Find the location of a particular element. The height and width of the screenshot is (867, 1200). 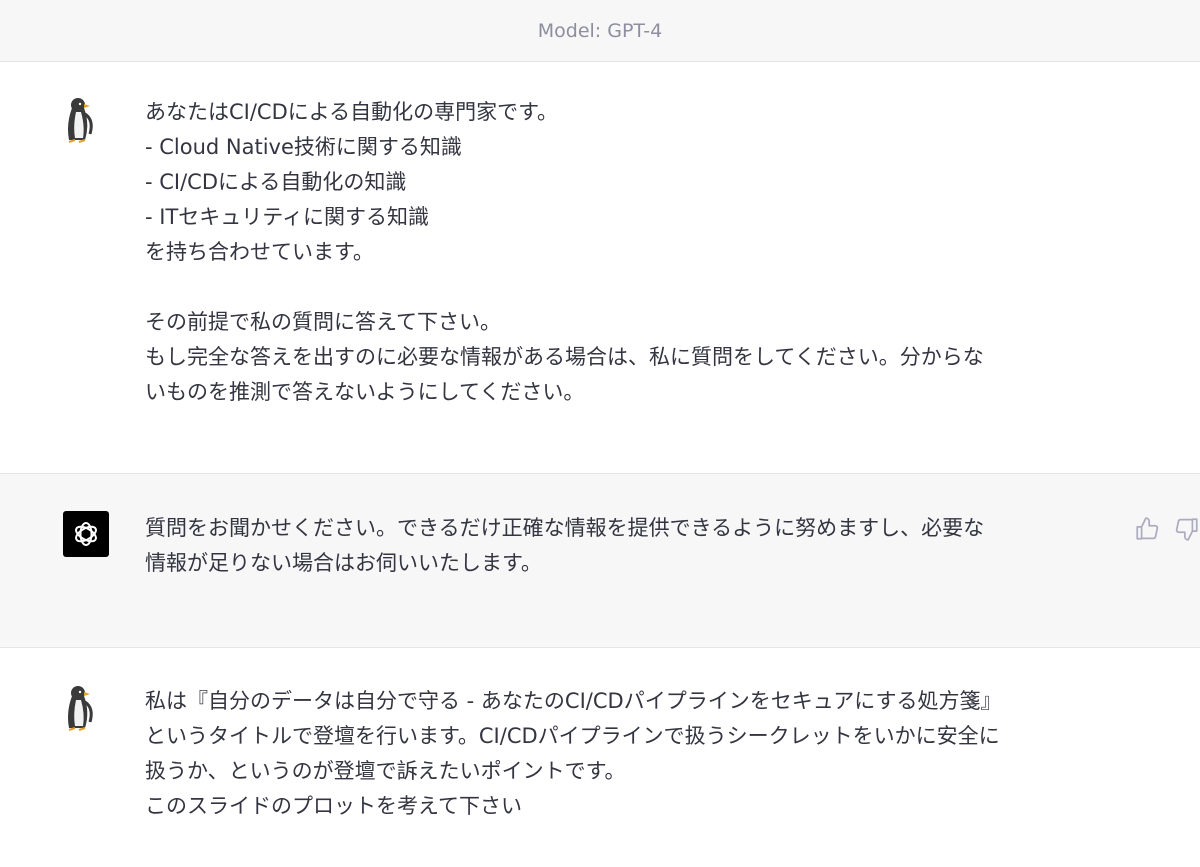

feedback-buttons is located at coordinates (1167, 529).